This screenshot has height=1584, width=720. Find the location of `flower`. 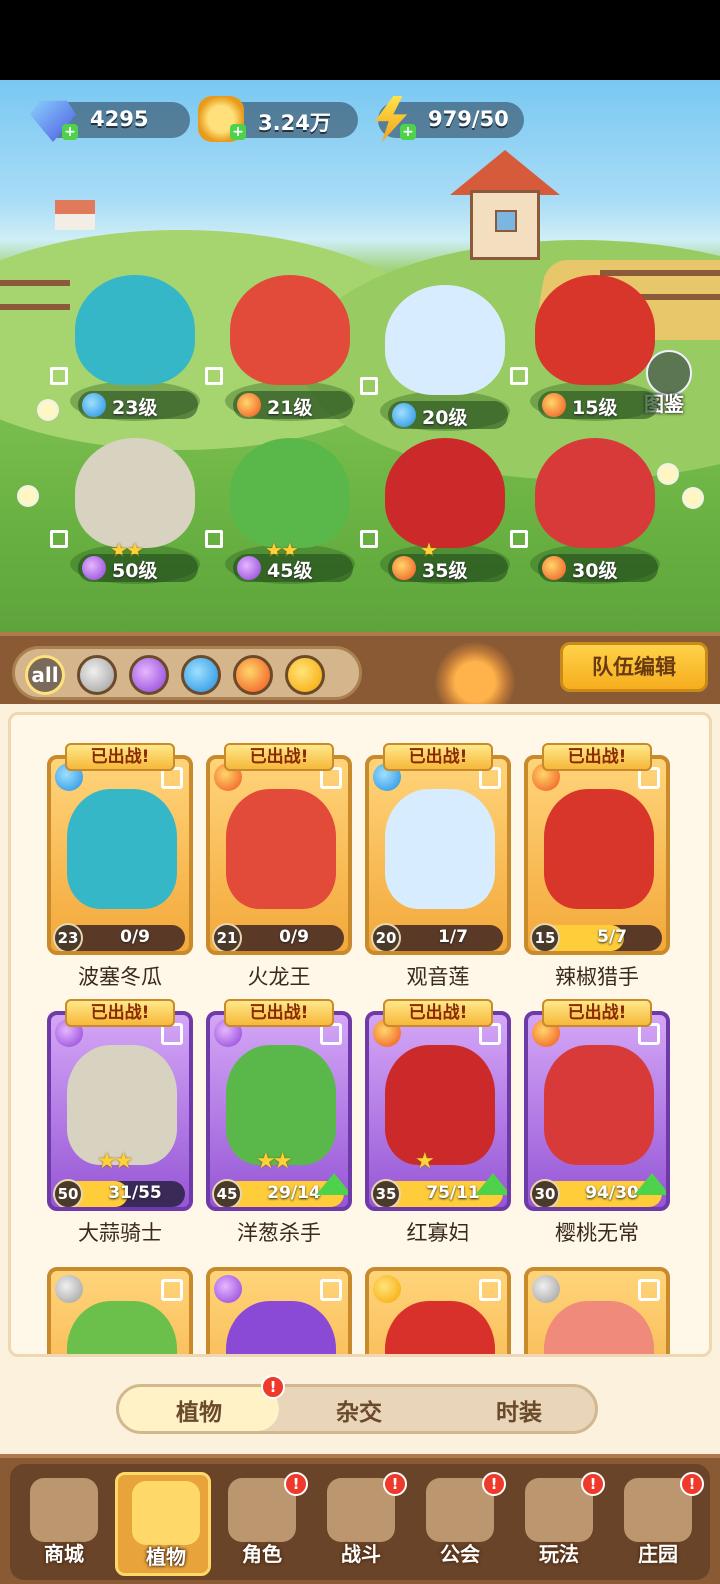

flower is located at coordinates (28, 496).